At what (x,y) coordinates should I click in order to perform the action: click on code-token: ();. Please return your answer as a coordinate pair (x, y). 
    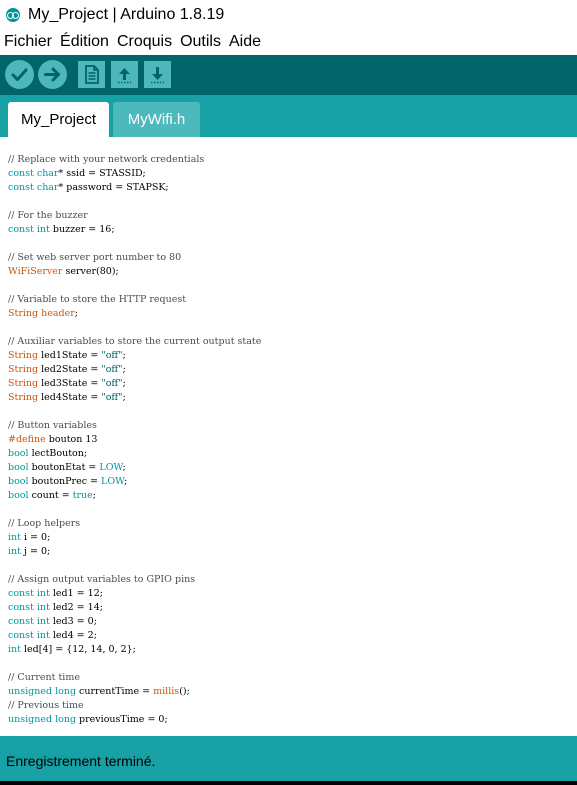
    Looking at the image, I should click on (184, 691).